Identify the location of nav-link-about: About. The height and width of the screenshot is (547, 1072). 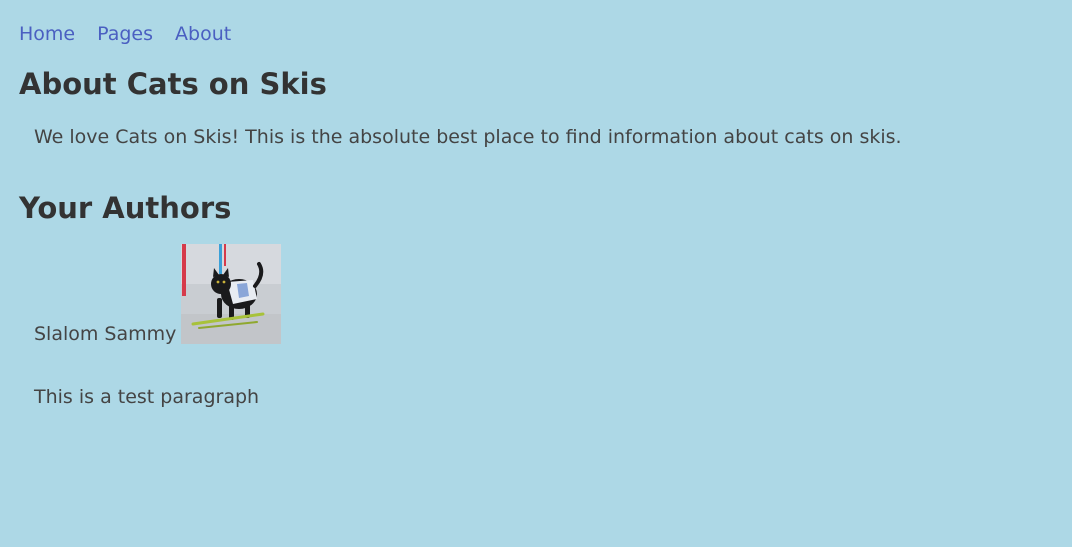
(203, 34).